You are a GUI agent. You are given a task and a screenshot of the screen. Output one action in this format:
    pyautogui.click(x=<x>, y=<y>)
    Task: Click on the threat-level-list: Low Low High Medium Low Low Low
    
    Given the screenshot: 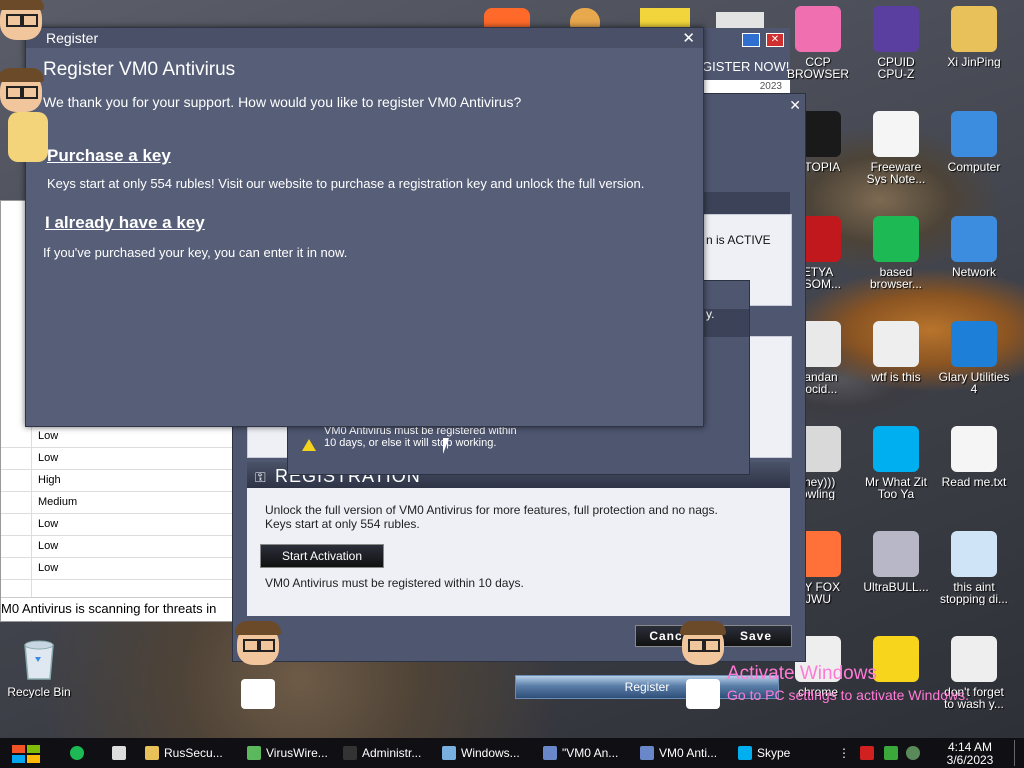 What is the action you would take?
    pyautogui.click(x=117, y=503)
    